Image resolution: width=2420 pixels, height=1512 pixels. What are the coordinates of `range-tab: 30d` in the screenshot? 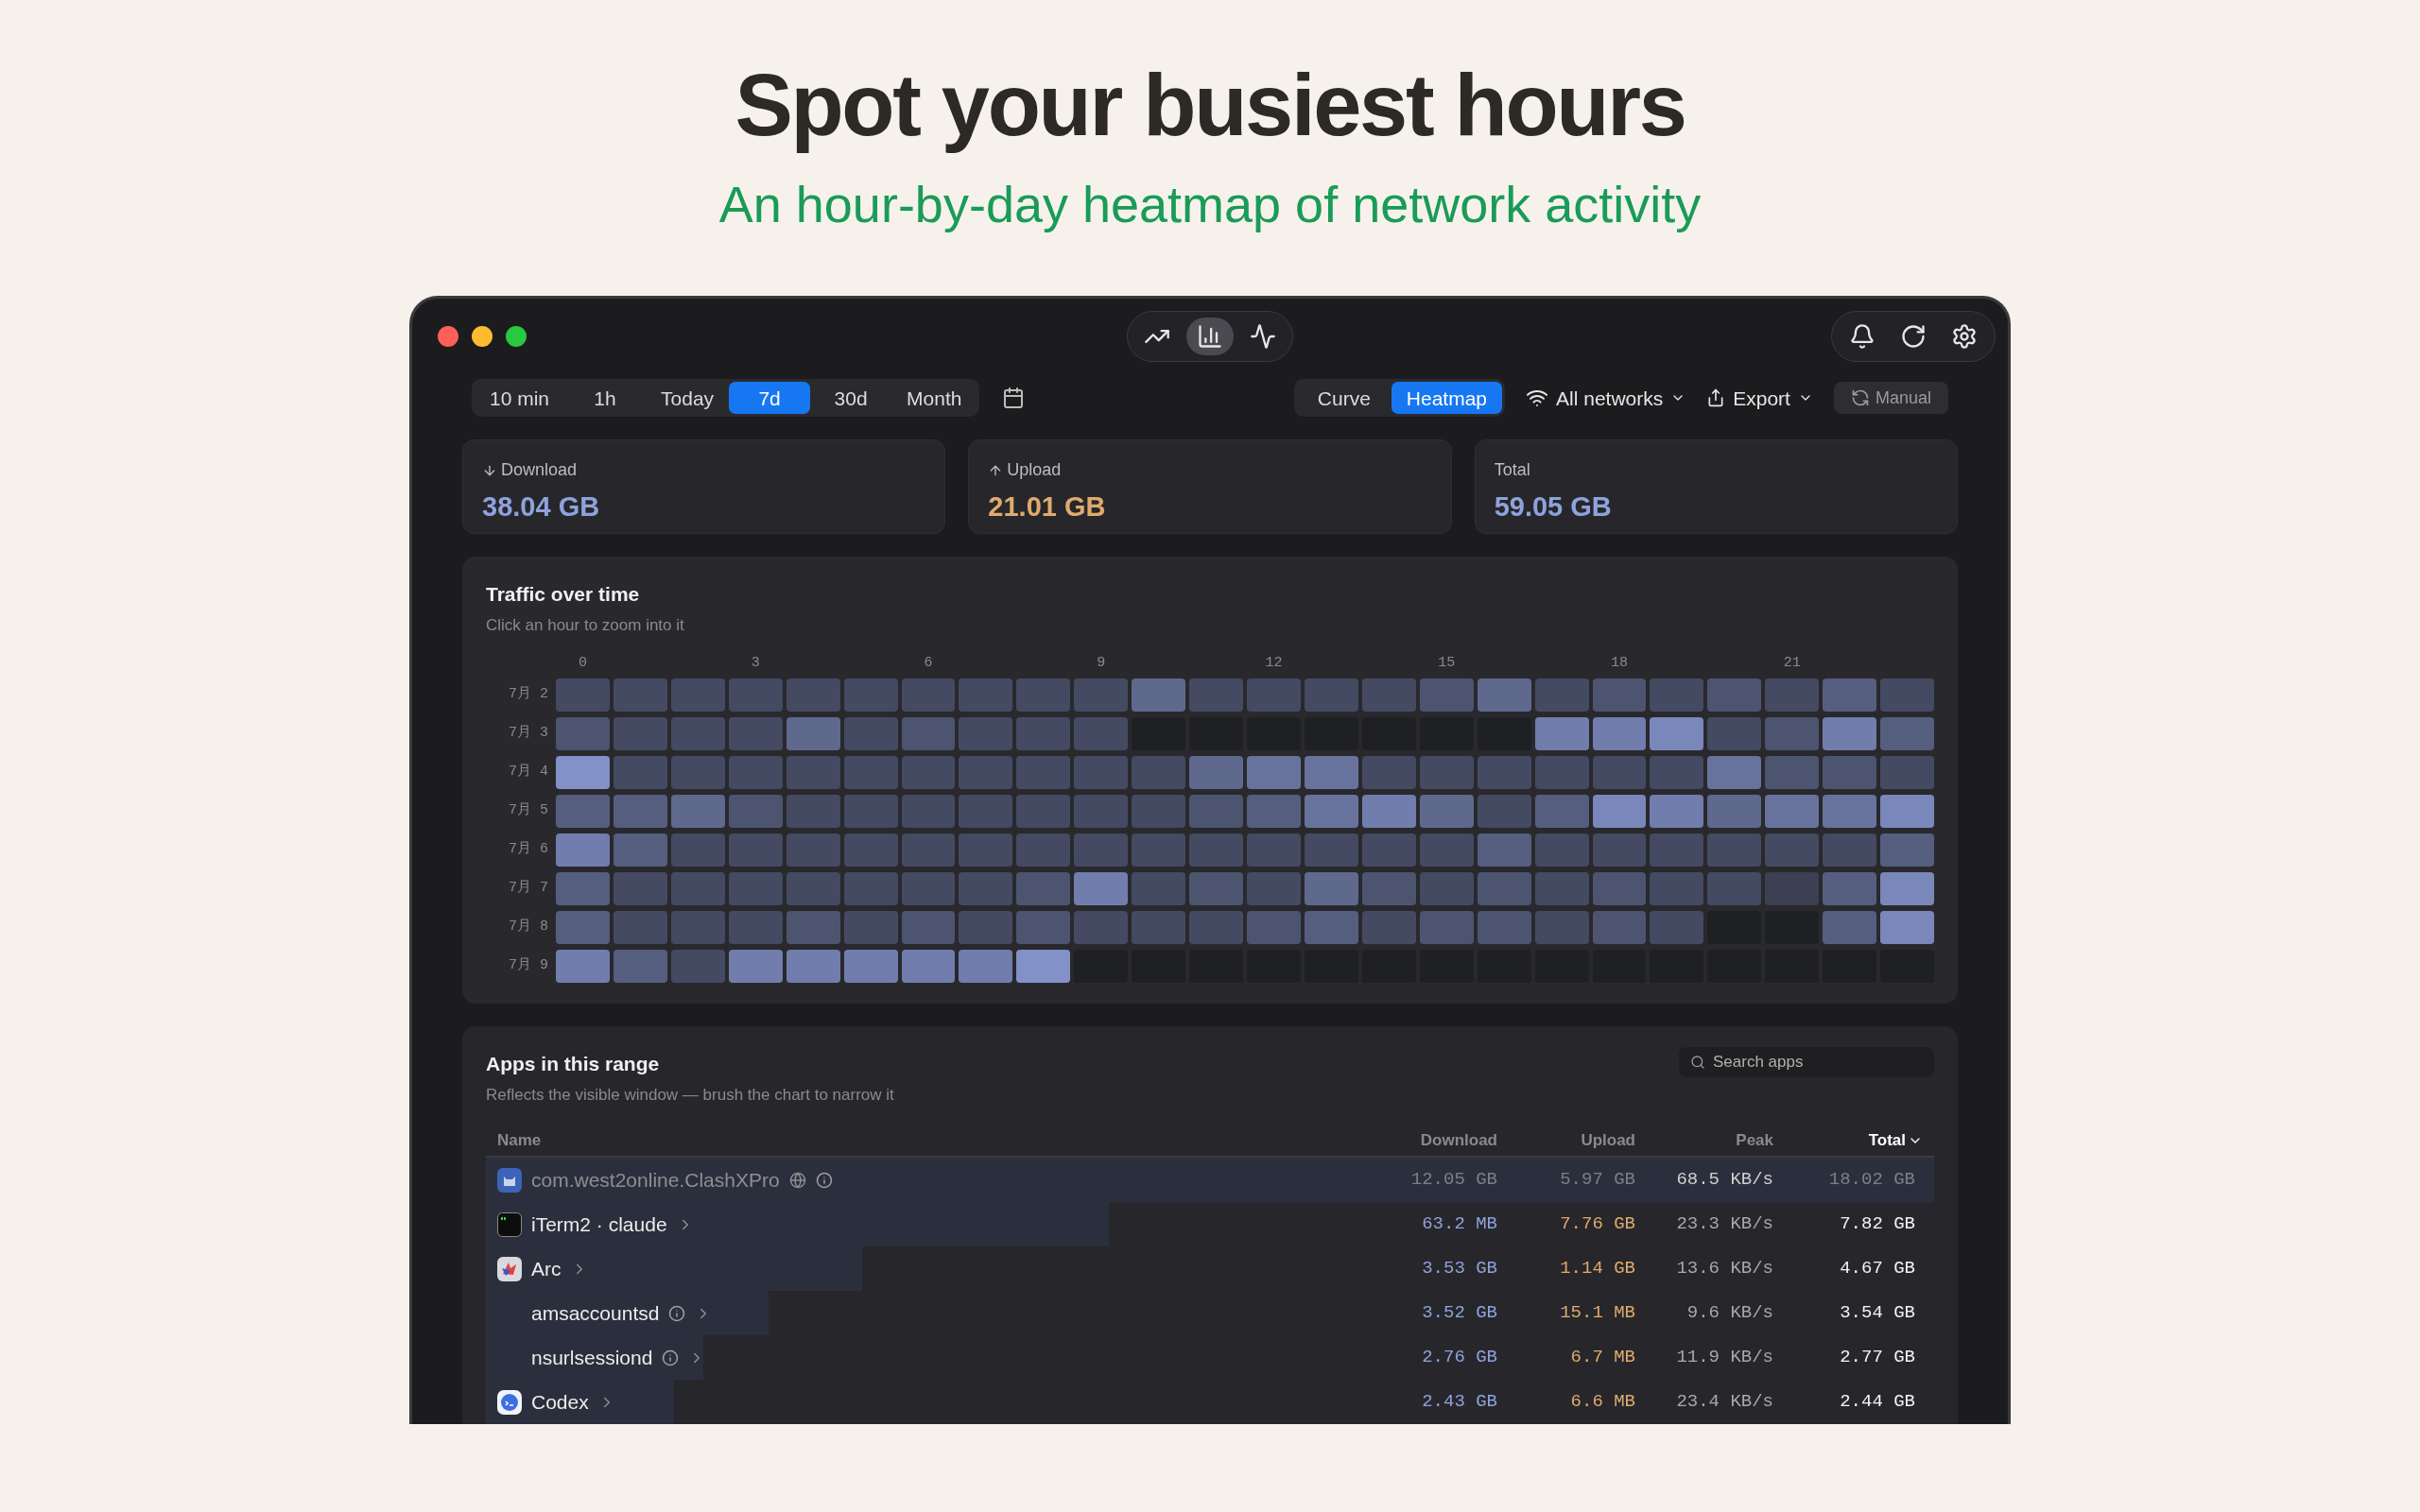 It's located at (851, 398).